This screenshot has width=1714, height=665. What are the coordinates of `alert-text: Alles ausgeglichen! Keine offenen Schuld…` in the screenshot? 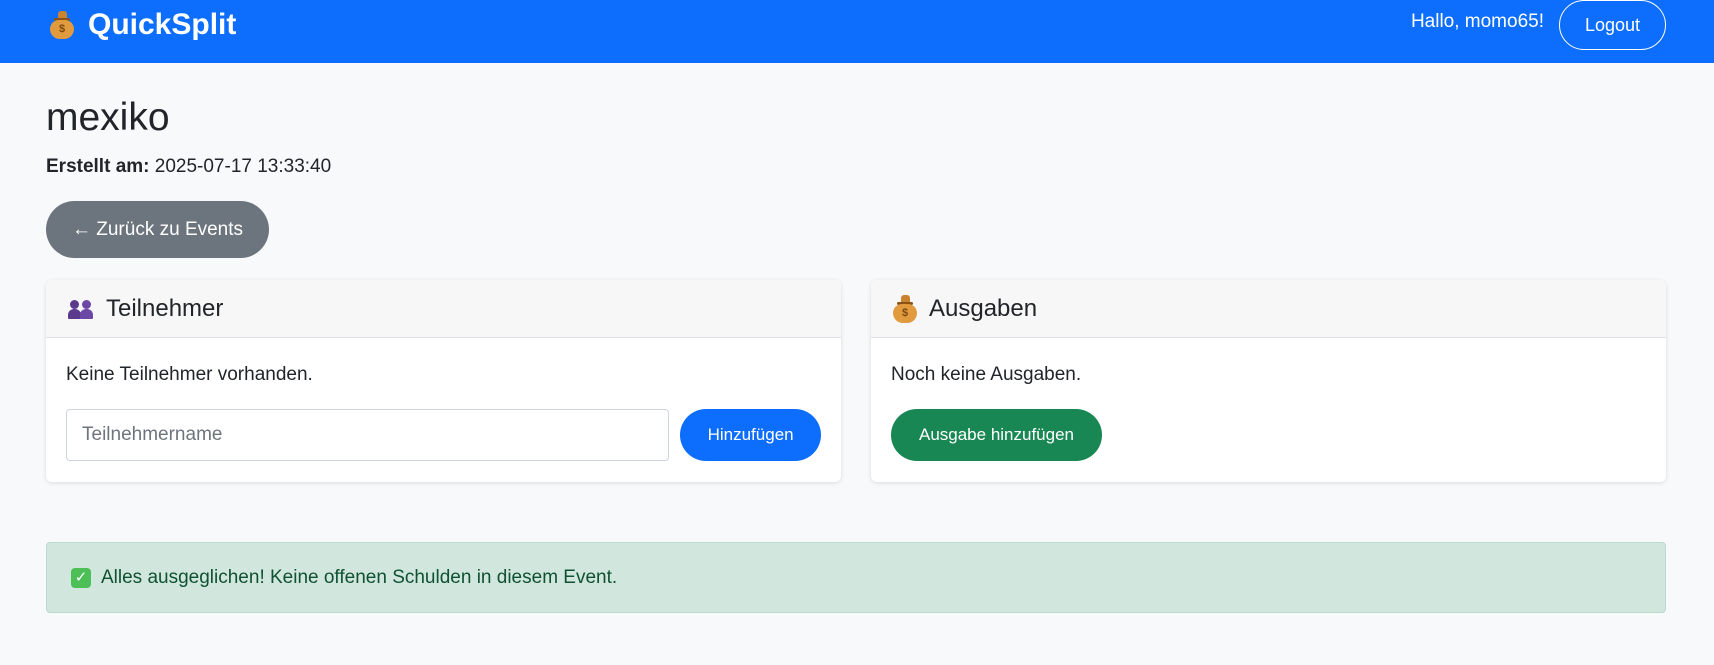 It's located at (359, 577).